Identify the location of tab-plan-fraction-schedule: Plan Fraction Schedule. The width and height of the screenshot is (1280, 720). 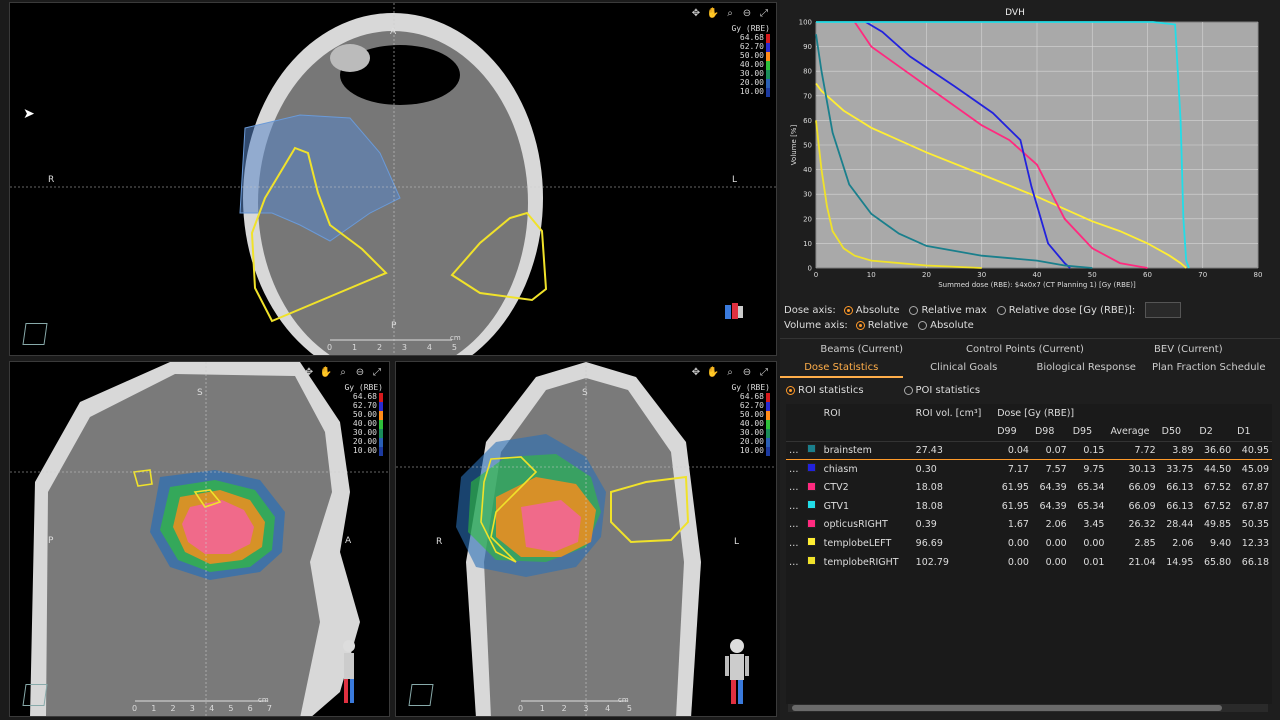
(1209, 370).